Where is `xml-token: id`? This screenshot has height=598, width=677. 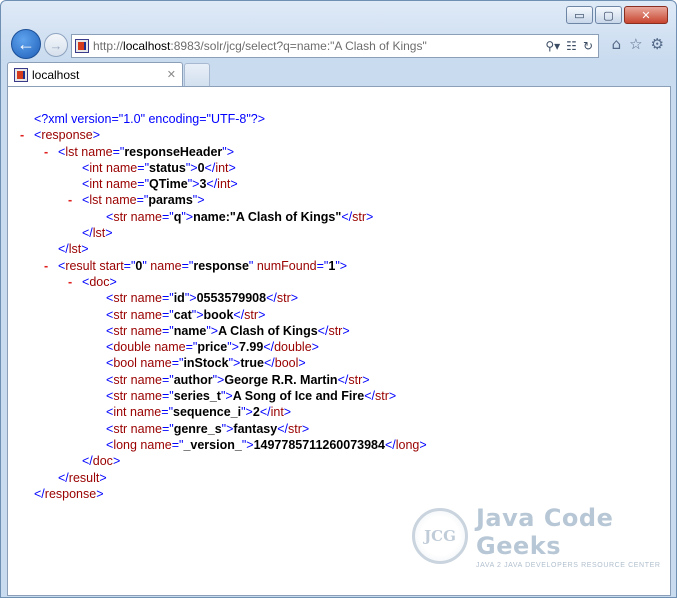
xml-token: id is located at coordinates (179, 298).